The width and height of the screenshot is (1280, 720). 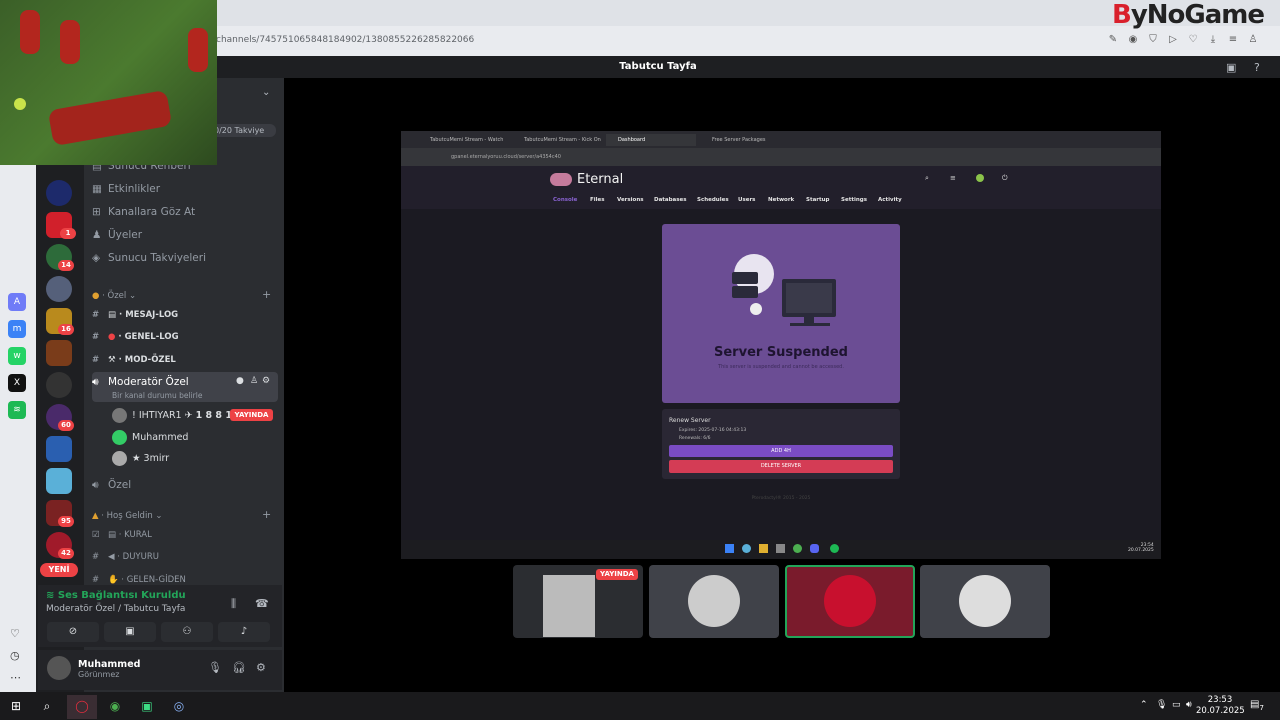 What do you see at coordinates (15, 655) in the screenshot?
I see `history-icon: ◷` at bounding box center [15, 655].